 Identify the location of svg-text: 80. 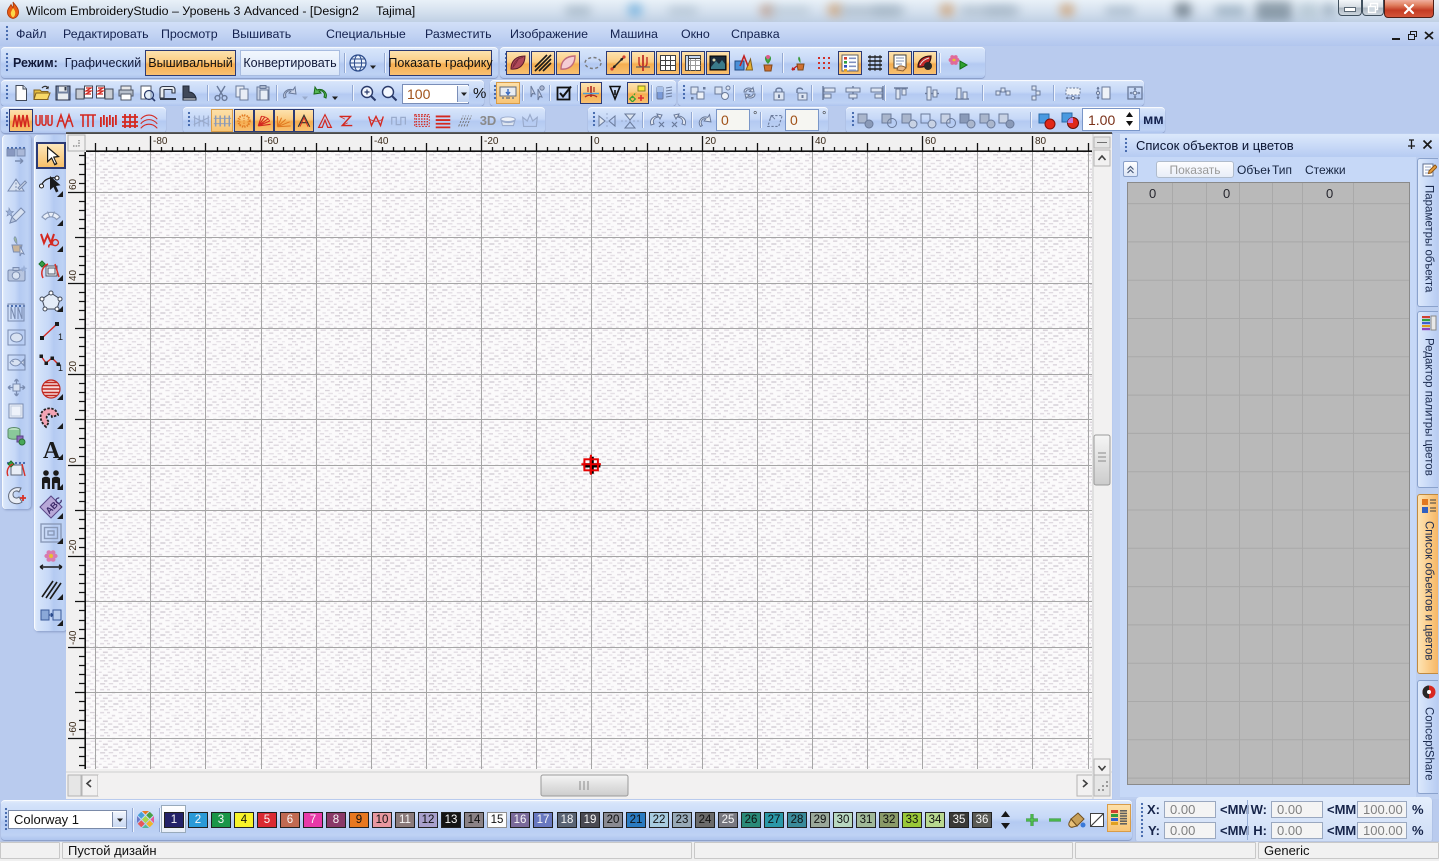
(1041, 141).